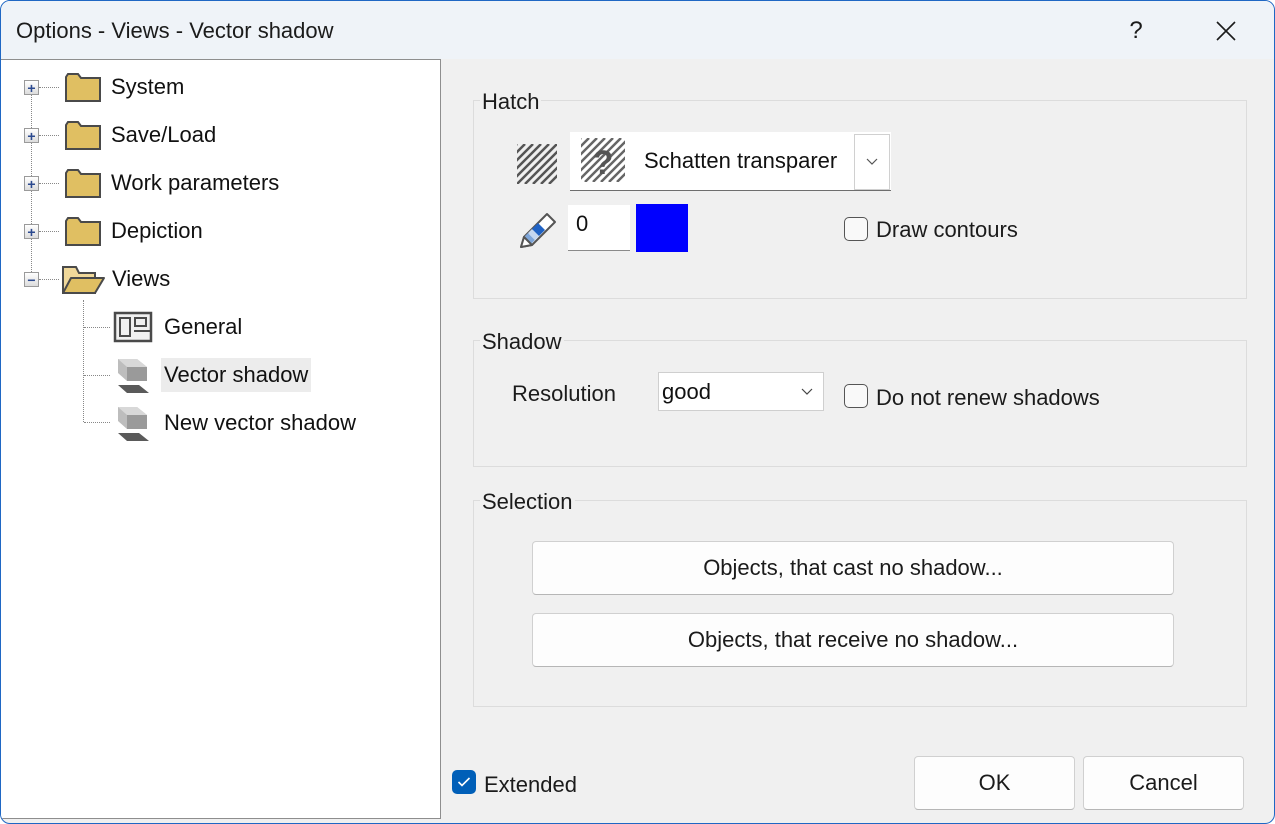  Describe the element at coordinates (988, 397) in the screenshot. I see `do-not-renew-shadows-label: Do not renew shadows` at that location.